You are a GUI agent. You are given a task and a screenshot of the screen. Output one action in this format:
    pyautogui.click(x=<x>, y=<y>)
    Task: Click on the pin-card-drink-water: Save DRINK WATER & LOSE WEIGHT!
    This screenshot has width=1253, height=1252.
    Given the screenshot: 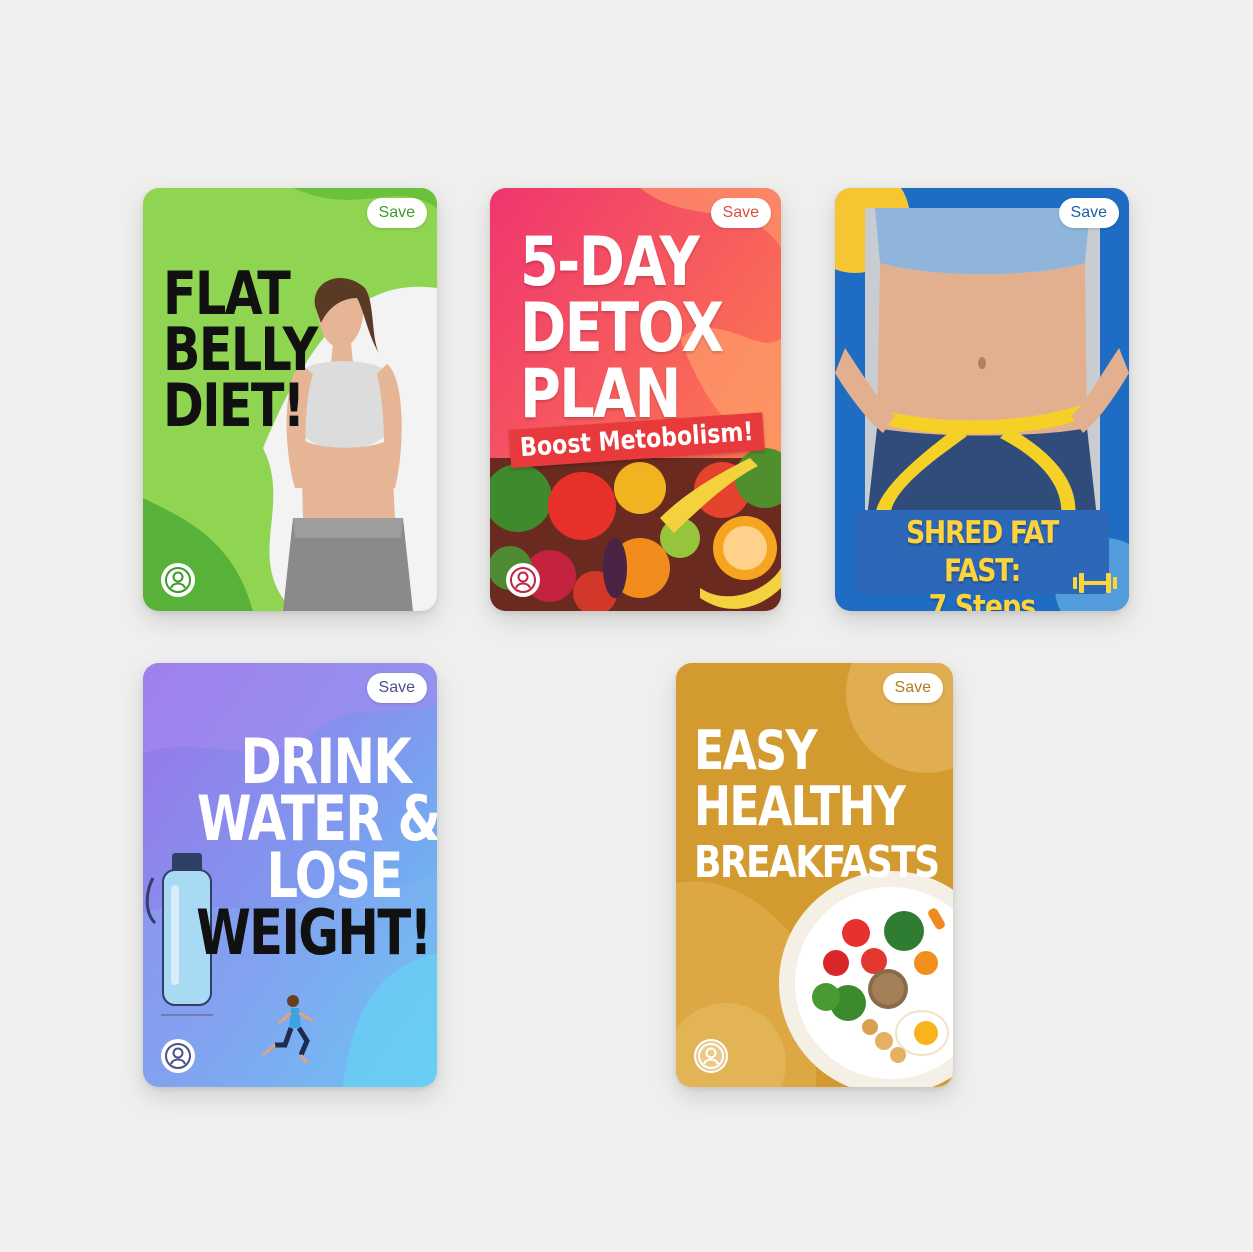 What is the action you would take?
    pyautogui.click(x=290, y=875)
    